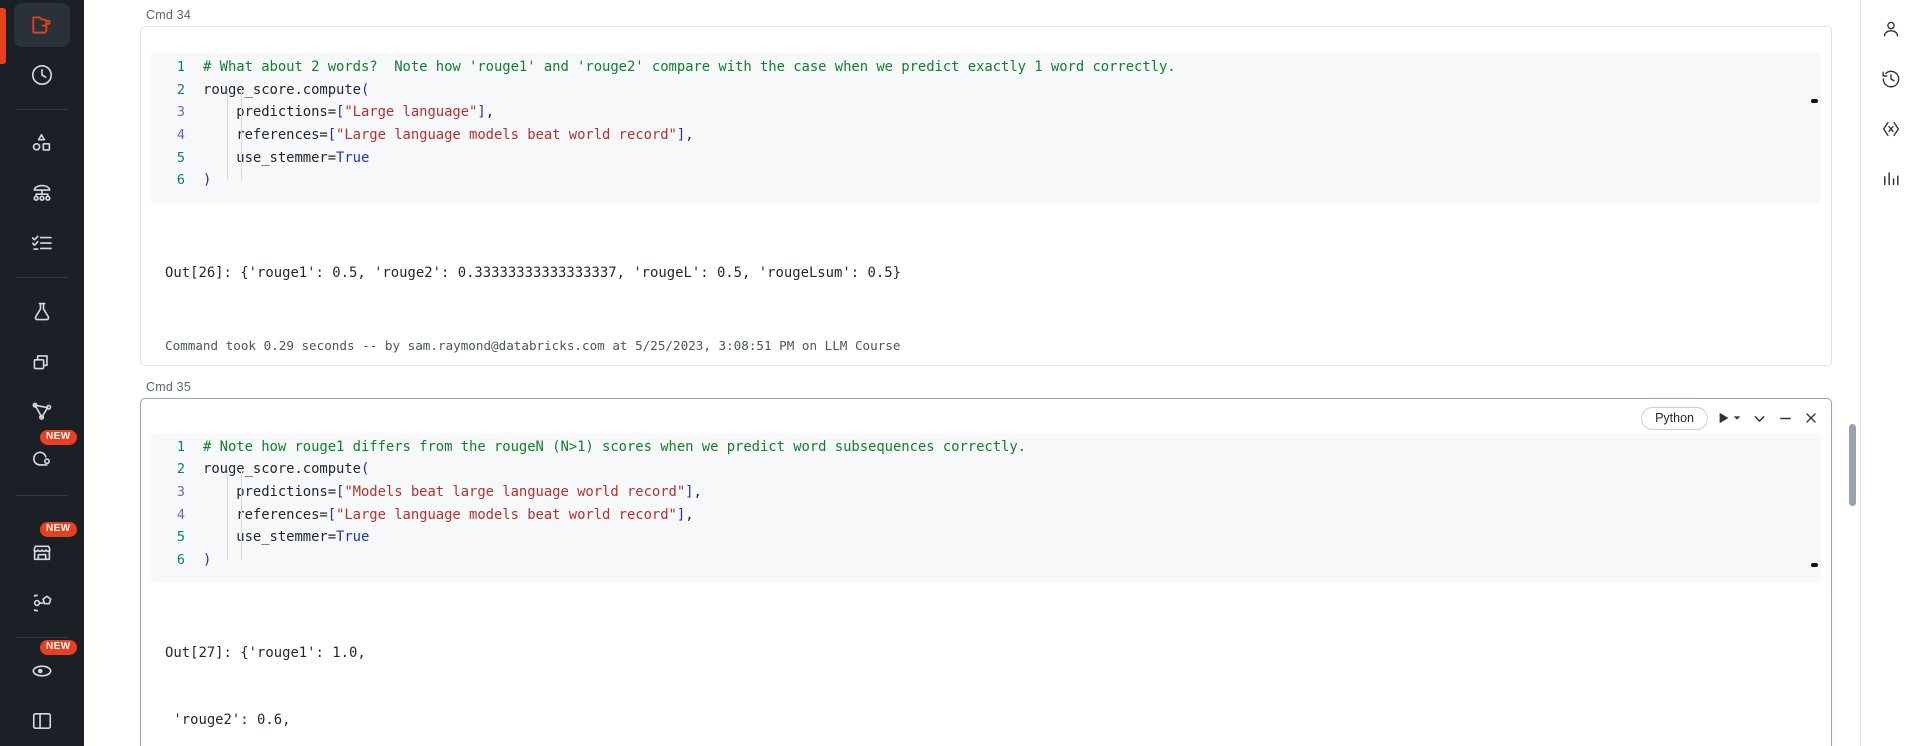  I want to click on compute-cluster-icon, so click(42, 193).